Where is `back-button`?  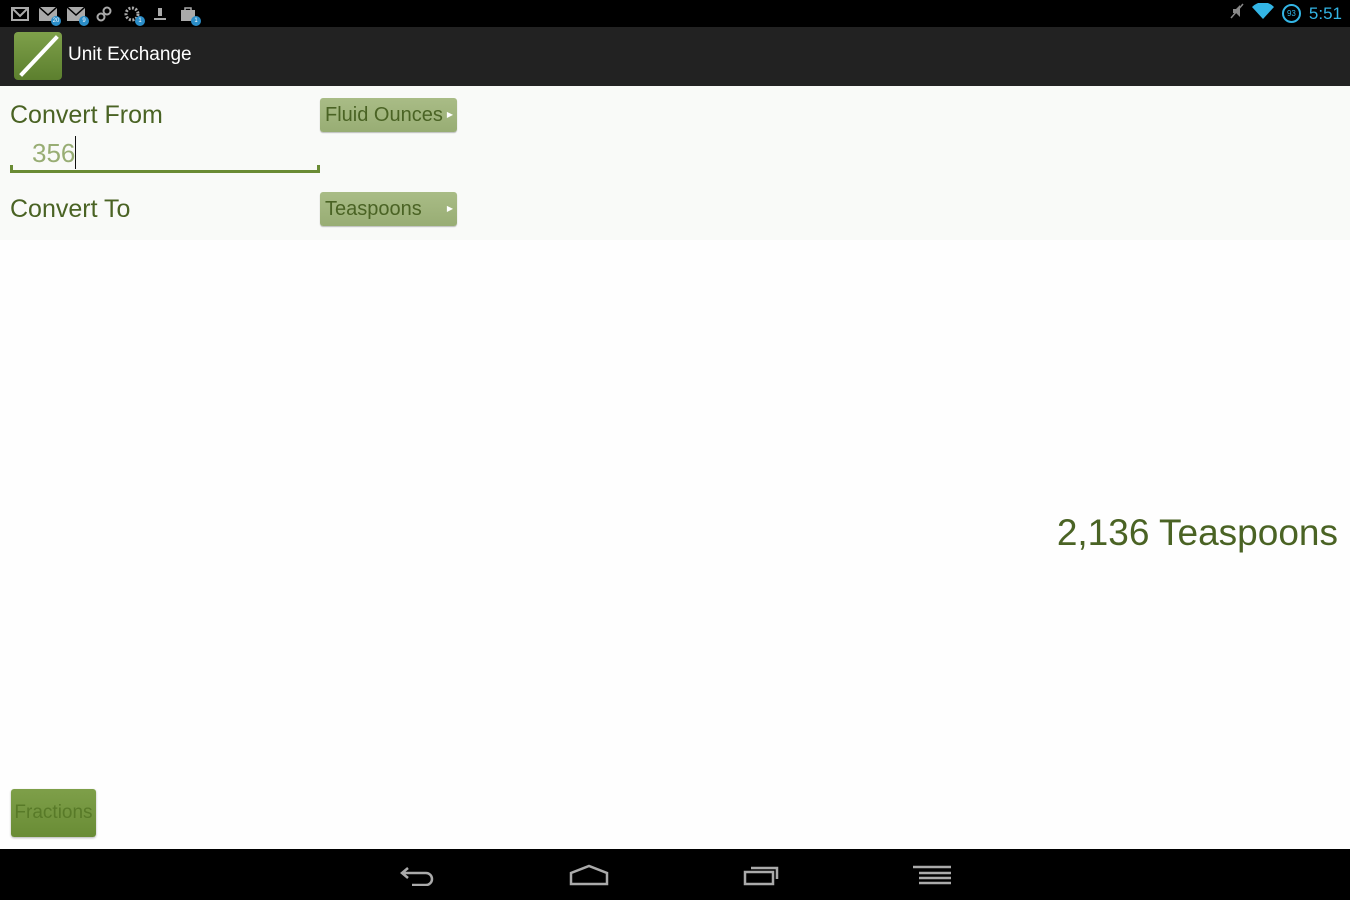
back-button is located at coordinates (418, 875).